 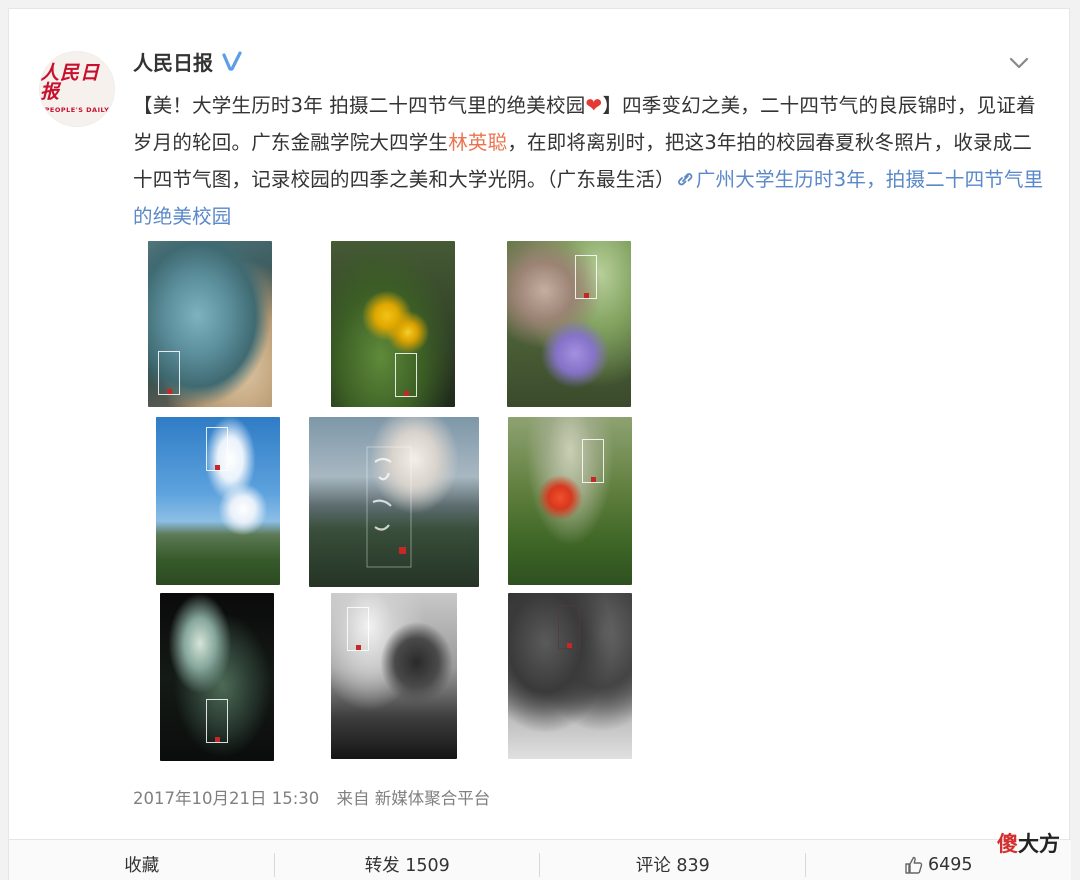 I want to click on four-seasons-title-art, so click(x=389, y=507).